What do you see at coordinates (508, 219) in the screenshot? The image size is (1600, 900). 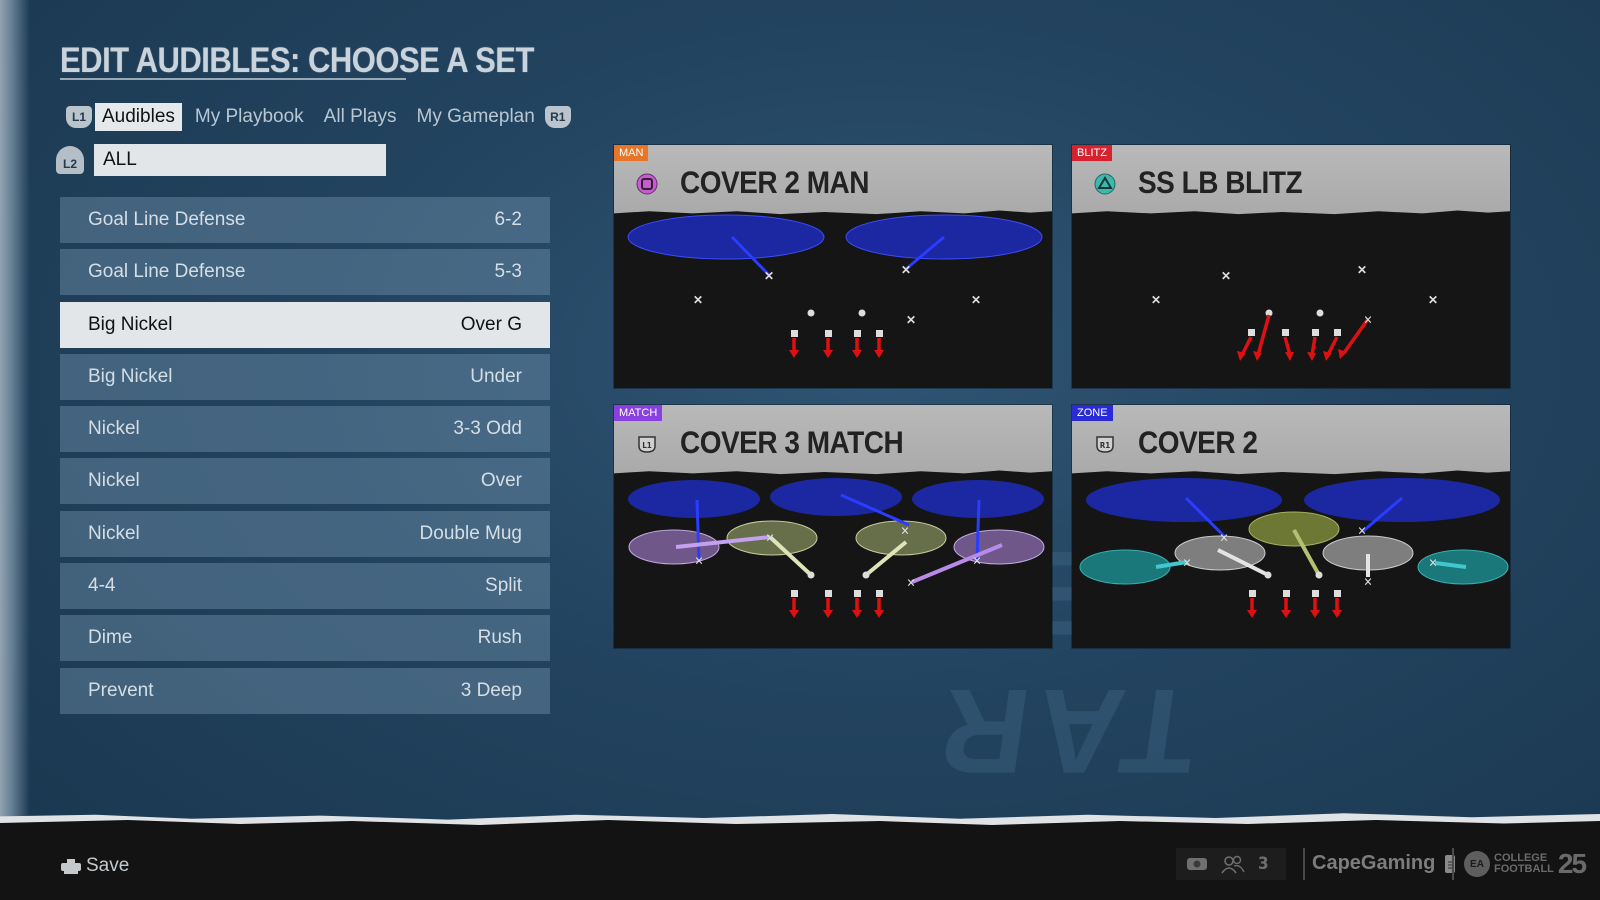 I see `formation-set: 6-2` at bounding box center [508, 219].